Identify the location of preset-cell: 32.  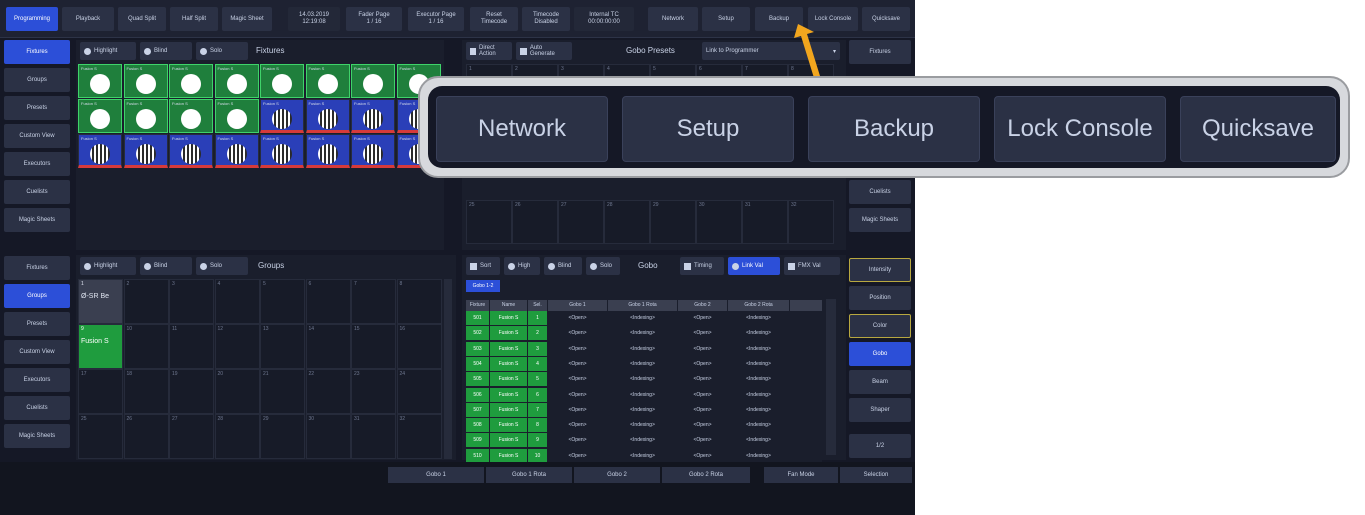
(811, 222).